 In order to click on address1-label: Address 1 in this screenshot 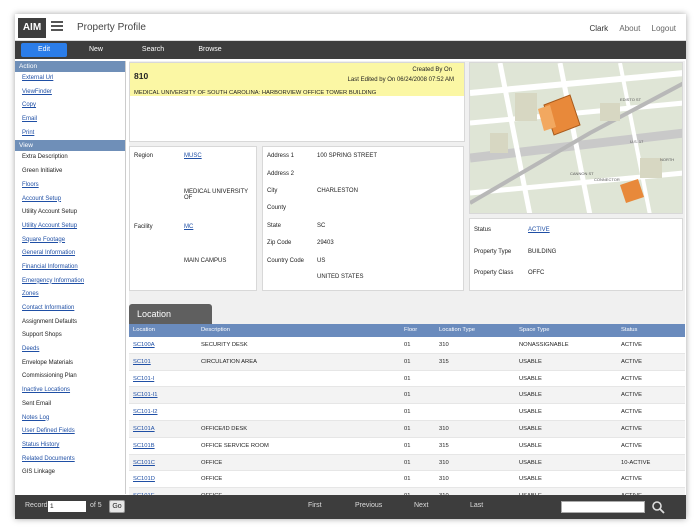, I will do `click(281, 156)`.